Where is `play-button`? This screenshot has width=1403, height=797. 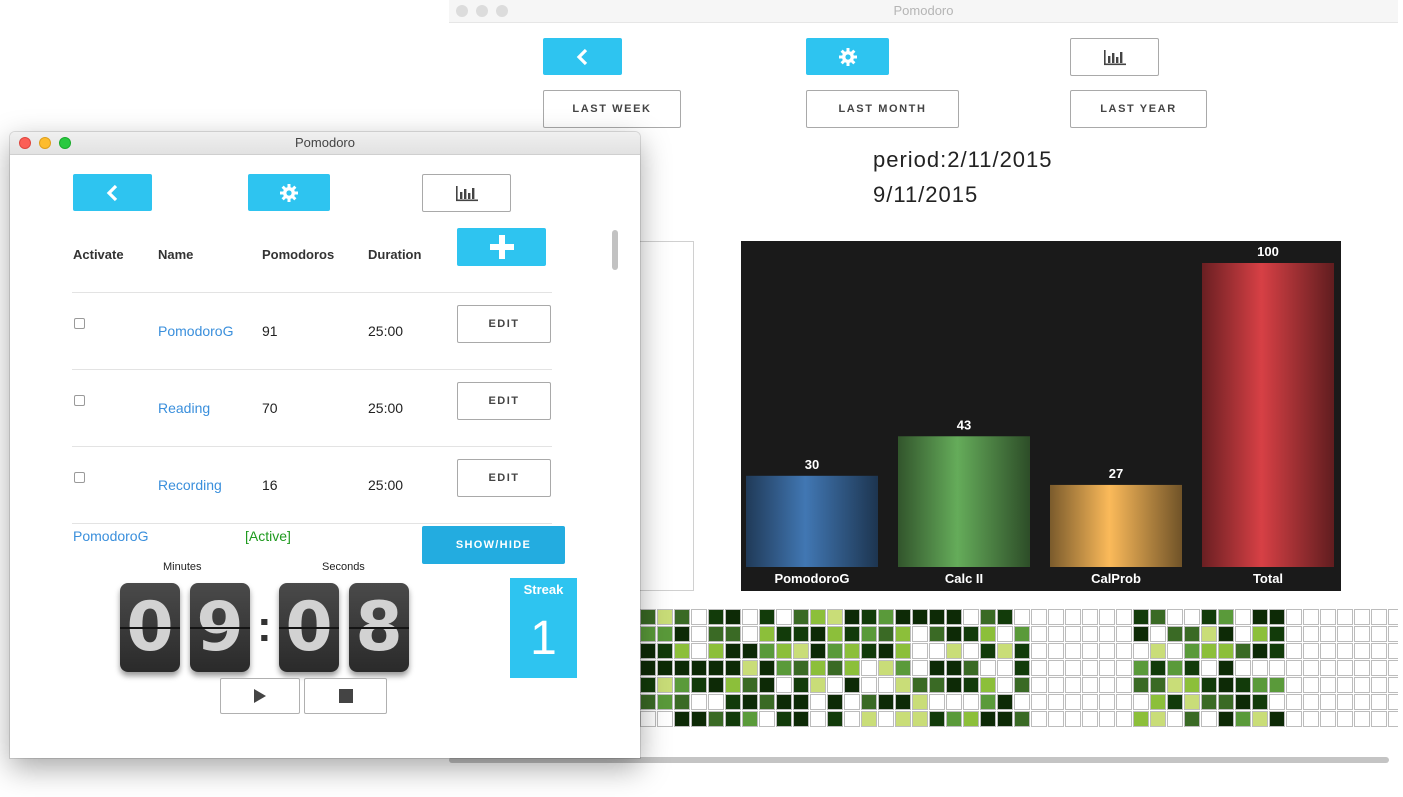
play-button is located at coordinates (260, 696).